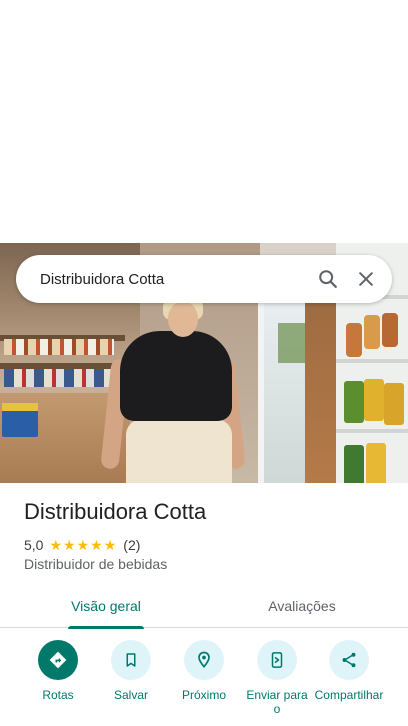  I want to click on share-label: Compartilhar, so click(349, 695).